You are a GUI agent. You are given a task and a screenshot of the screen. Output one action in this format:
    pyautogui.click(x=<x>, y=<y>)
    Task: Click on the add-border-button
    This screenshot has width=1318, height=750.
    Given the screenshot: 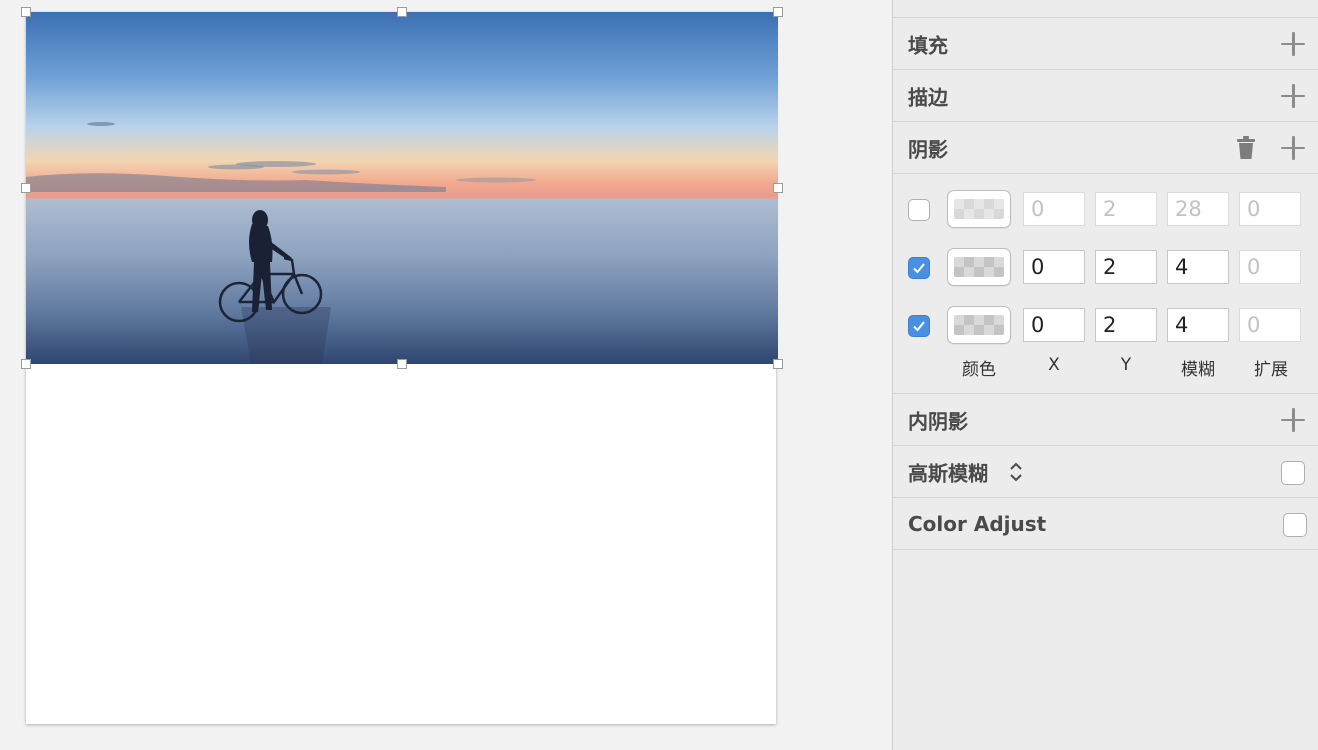 What is the action you would take?
    pyautogui.click(x=1293, y=95)
    